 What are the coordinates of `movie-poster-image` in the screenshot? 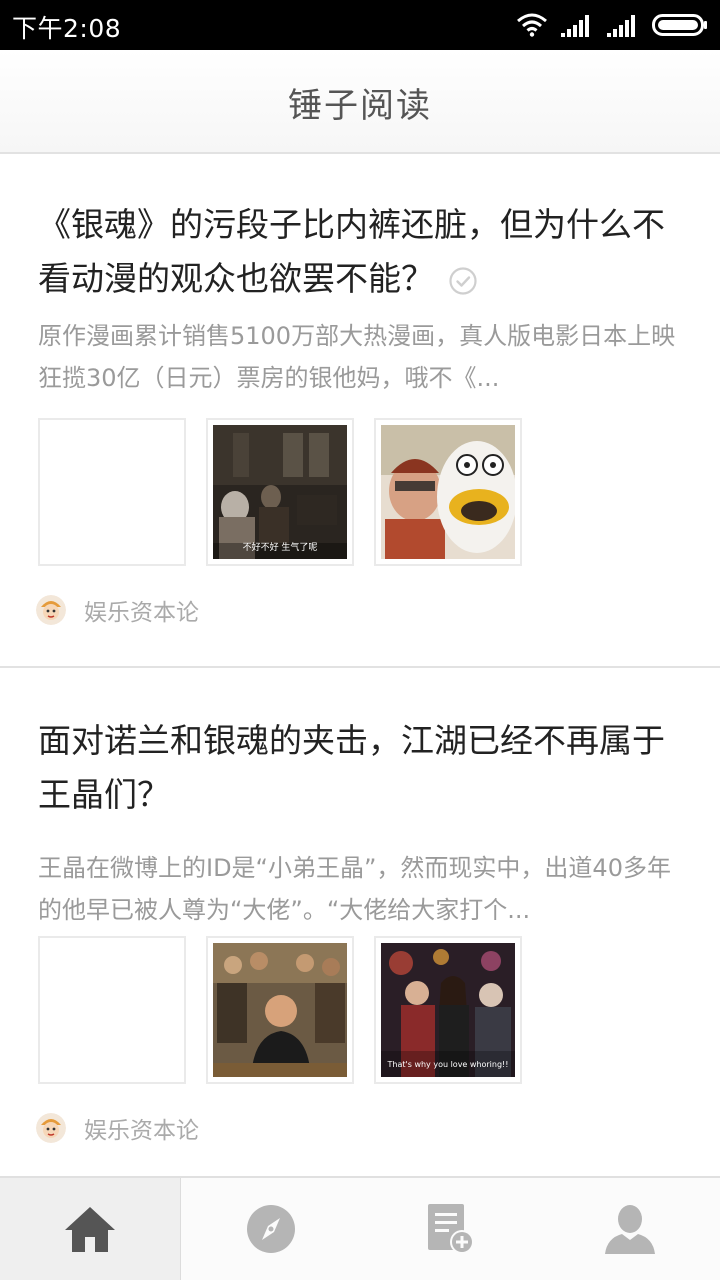 It's located at (280, 1010).